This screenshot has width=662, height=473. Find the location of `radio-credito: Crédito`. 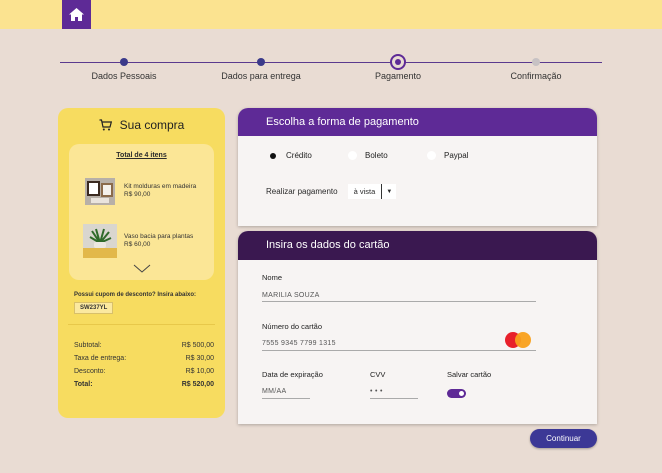

radio-credito: Crédito is located at coordinates (291, 155).